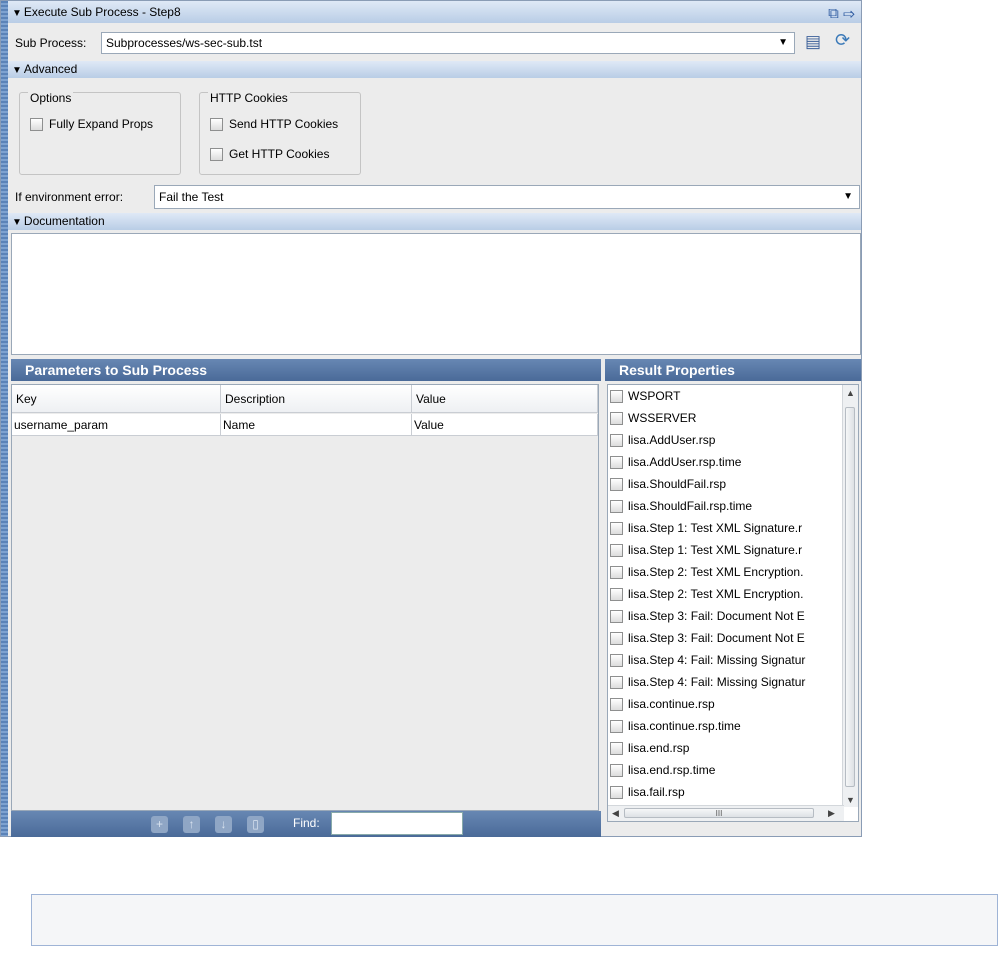  Describe the element at coordinates (316, 425) in the screenshot. I see `table-cell-description: Name` at that location.